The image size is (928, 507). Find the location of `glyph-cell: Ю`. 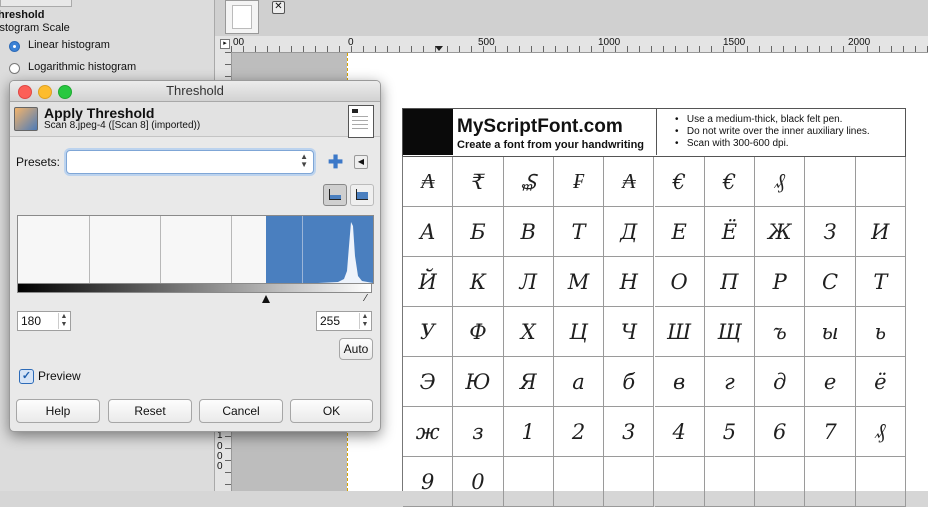

glyph-cell: Ю is located at coordinates (478, 382).